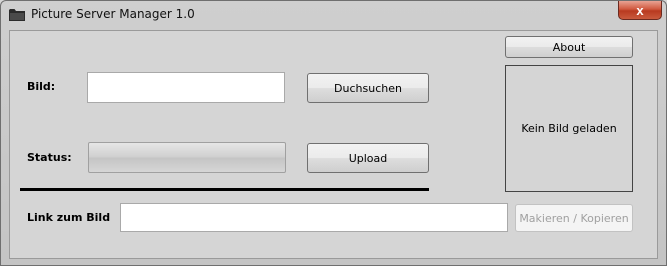 The width and height of the screenshot is (667, 266). I want to click on title-bar: Picture Server Manager 1.0 x, so click(333, 15).